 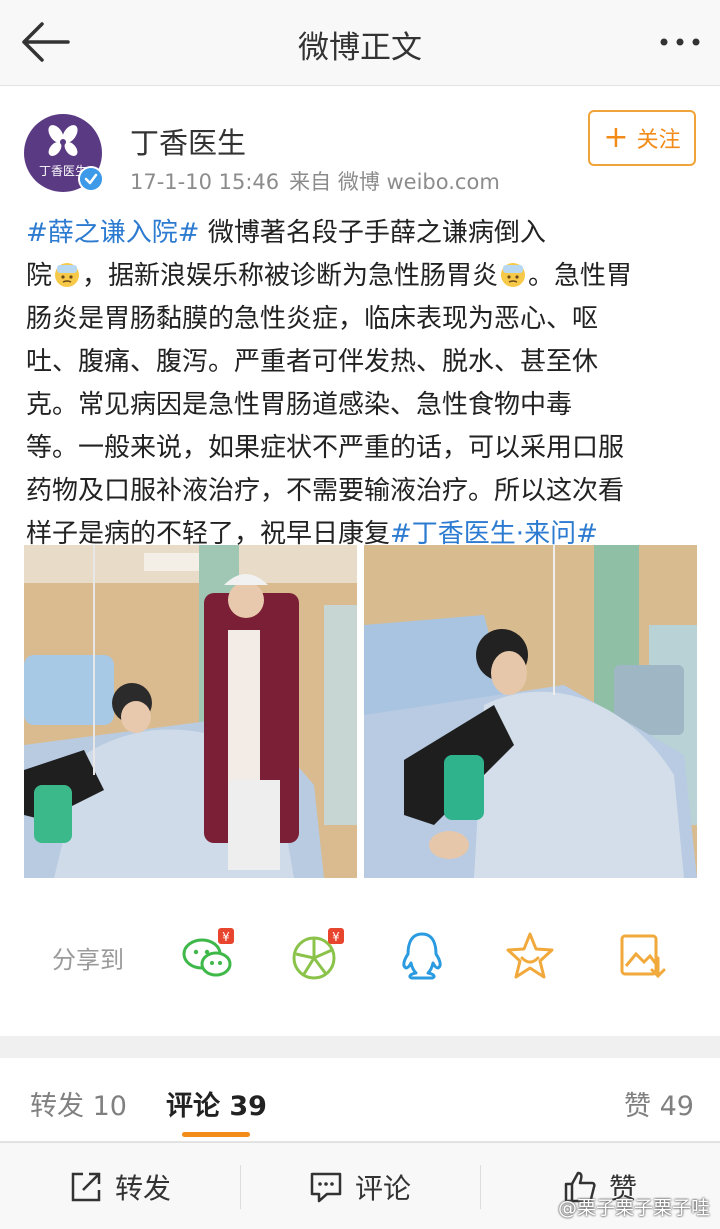 What do you see at coordinates (659, 1103) in the screenshot?
I see `tab-likes: 赞 49` at bounding box center [659, 1103].